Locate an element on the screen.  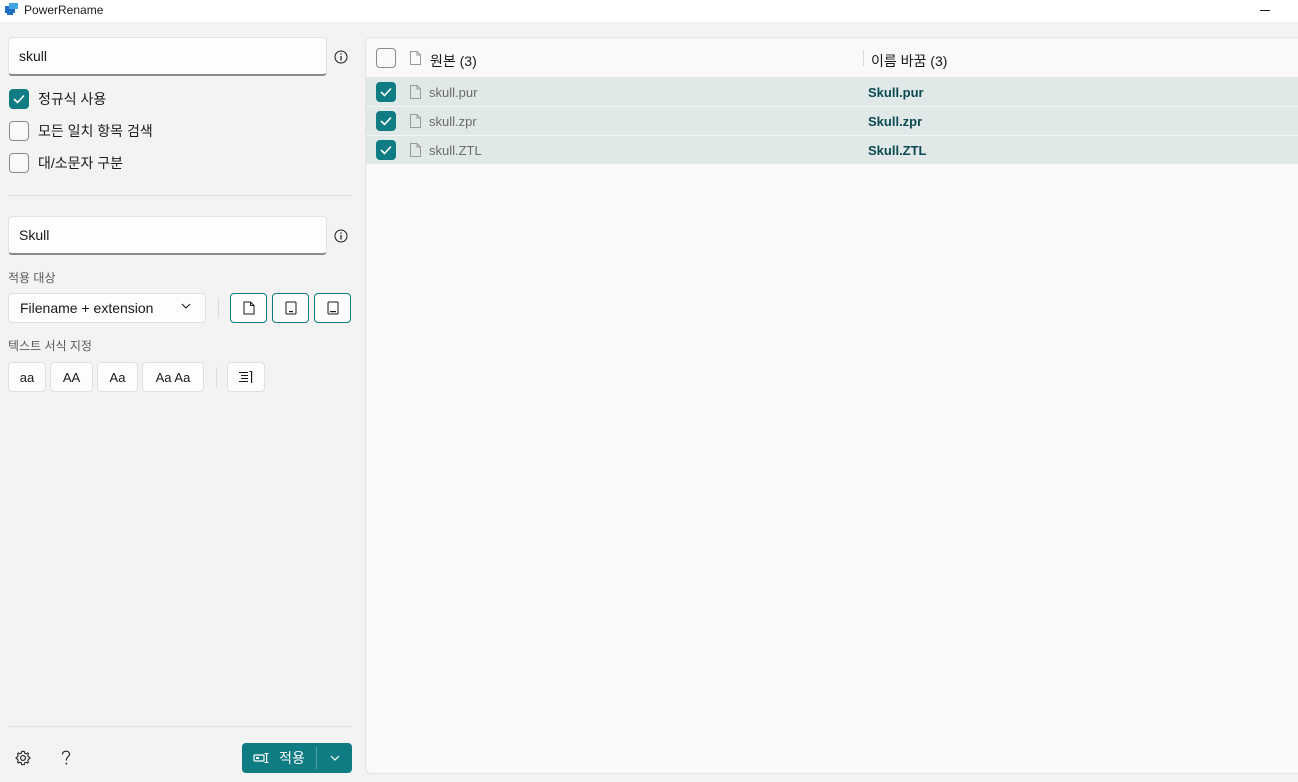
renamed-column-header: 이름 바꿈 (3) is located at coordinates (909, 61).